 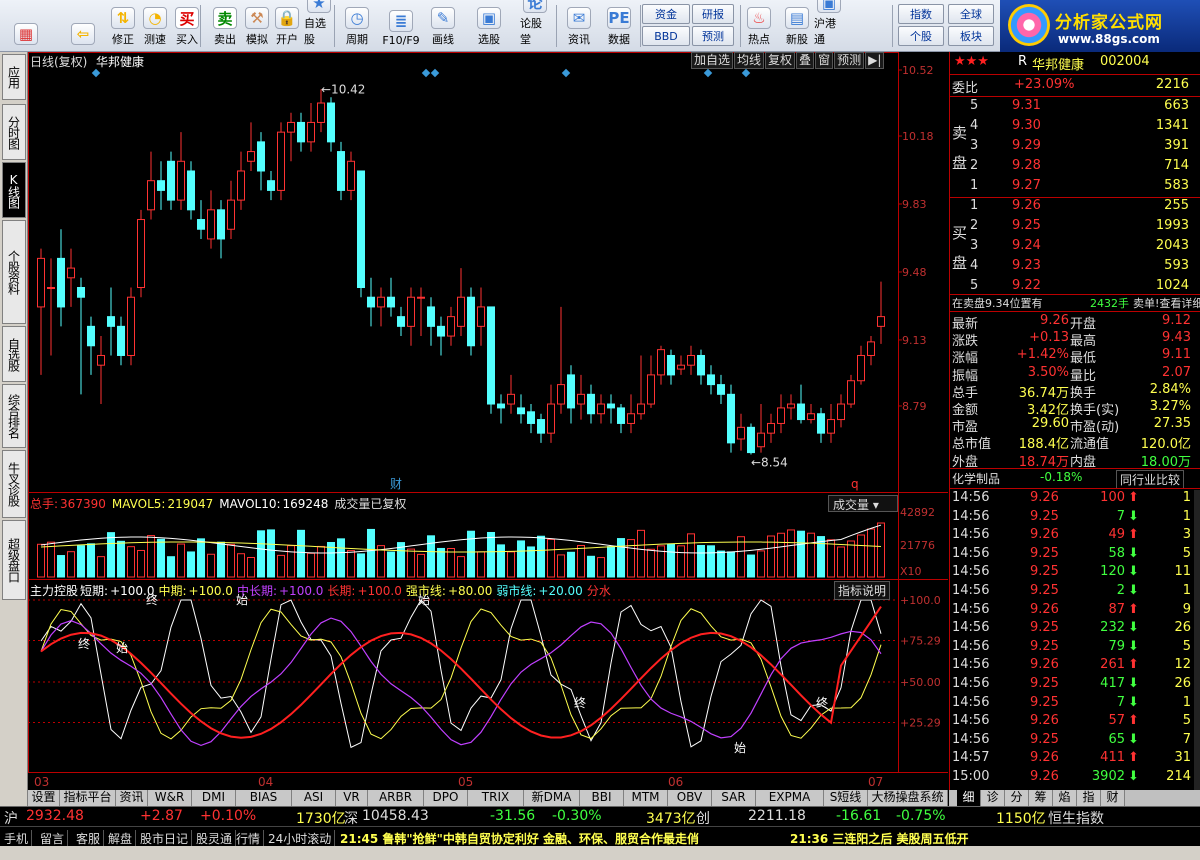 What do you see at coordinates (849, 60) in the screenshot?
I see `chart-button-5: 预测` at bounding box center [849, 60].